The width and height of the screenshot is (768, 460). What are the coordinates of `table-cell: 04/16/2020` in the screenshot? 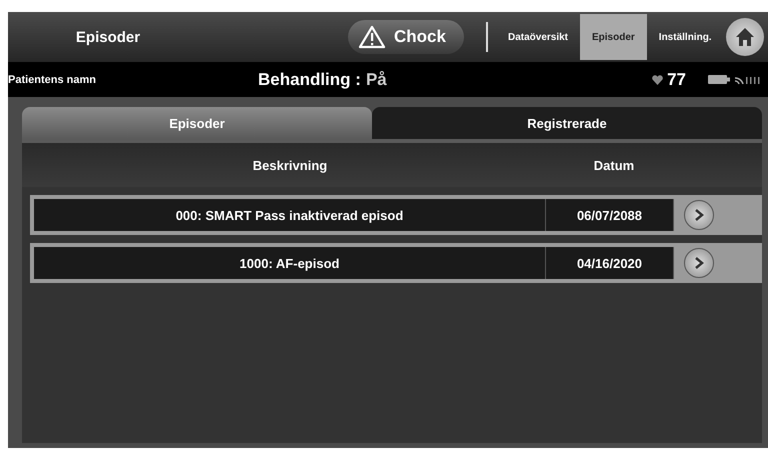 It's located at (610, 263).